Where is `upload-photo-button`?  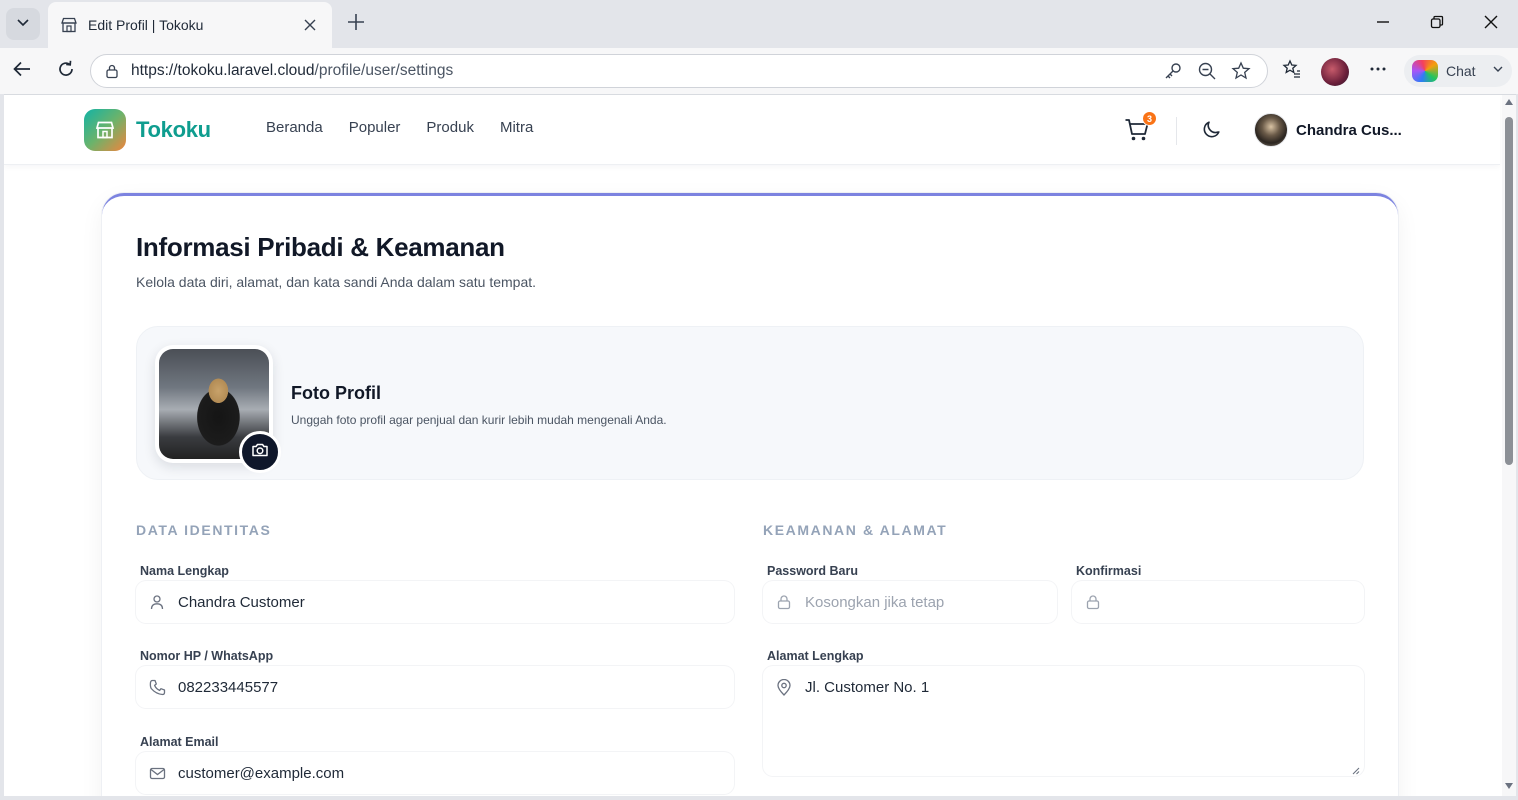 upload-photo-button is located at coordinates (260, 452).